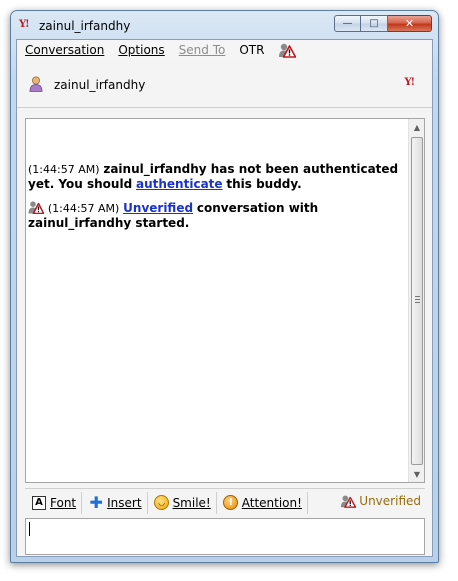 Image resolution: width=458 pixels, height=581 pixels. I want to click on attention-button: ! Attention!, so click(262, 502).